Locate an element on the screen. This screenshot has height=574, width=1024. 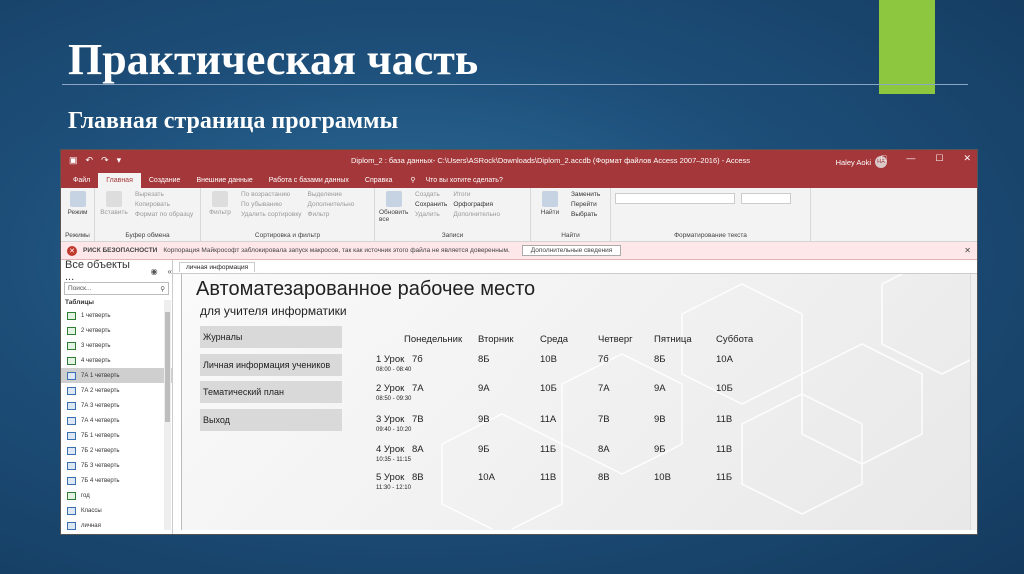
slide-subtitle: Главная страница программы is located at coordinates (233, 121).